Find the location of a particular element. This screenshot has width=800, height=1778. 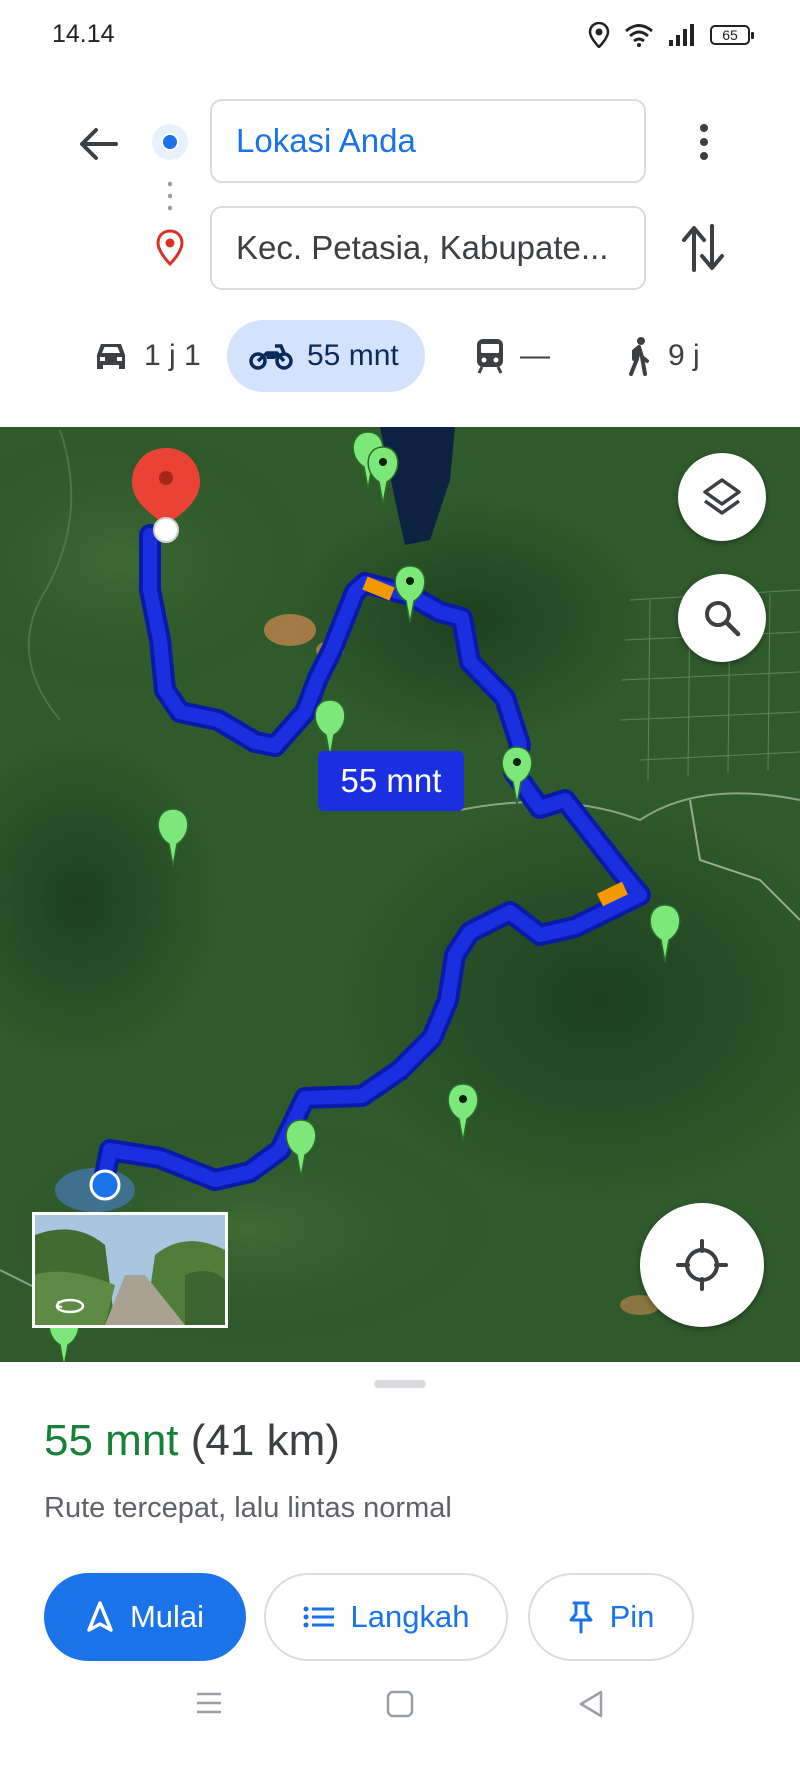

battery-level: 65 is located at coordinates (730, 35).